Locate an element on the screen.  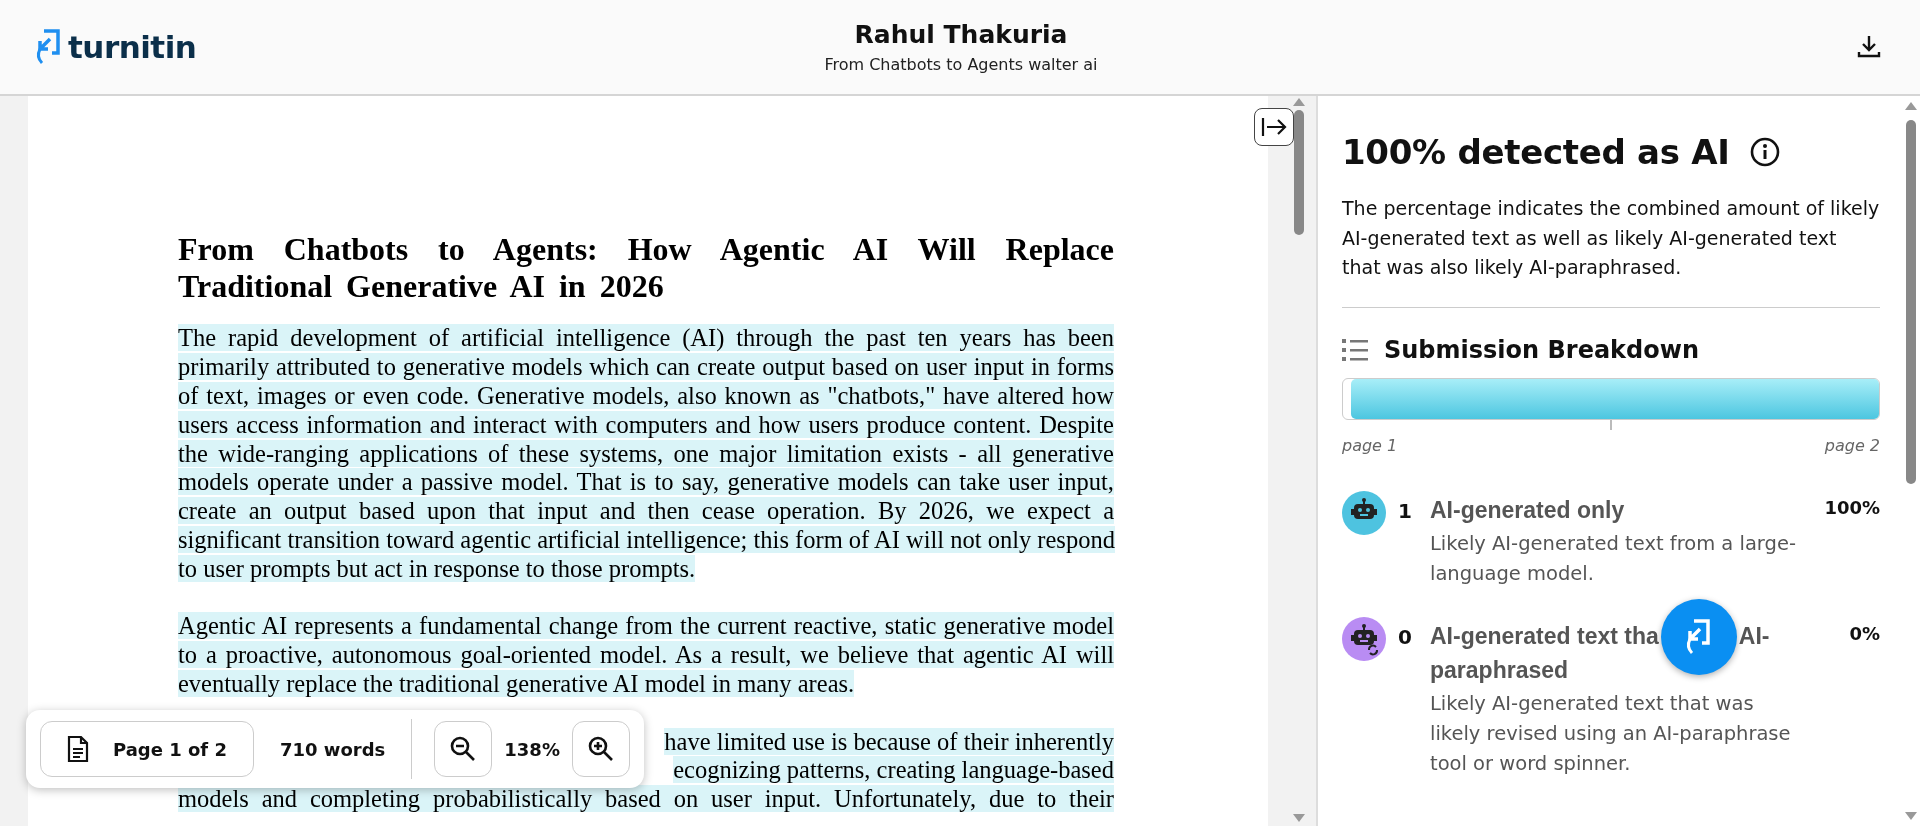
page-tick is located at coordinates (1611, 424).